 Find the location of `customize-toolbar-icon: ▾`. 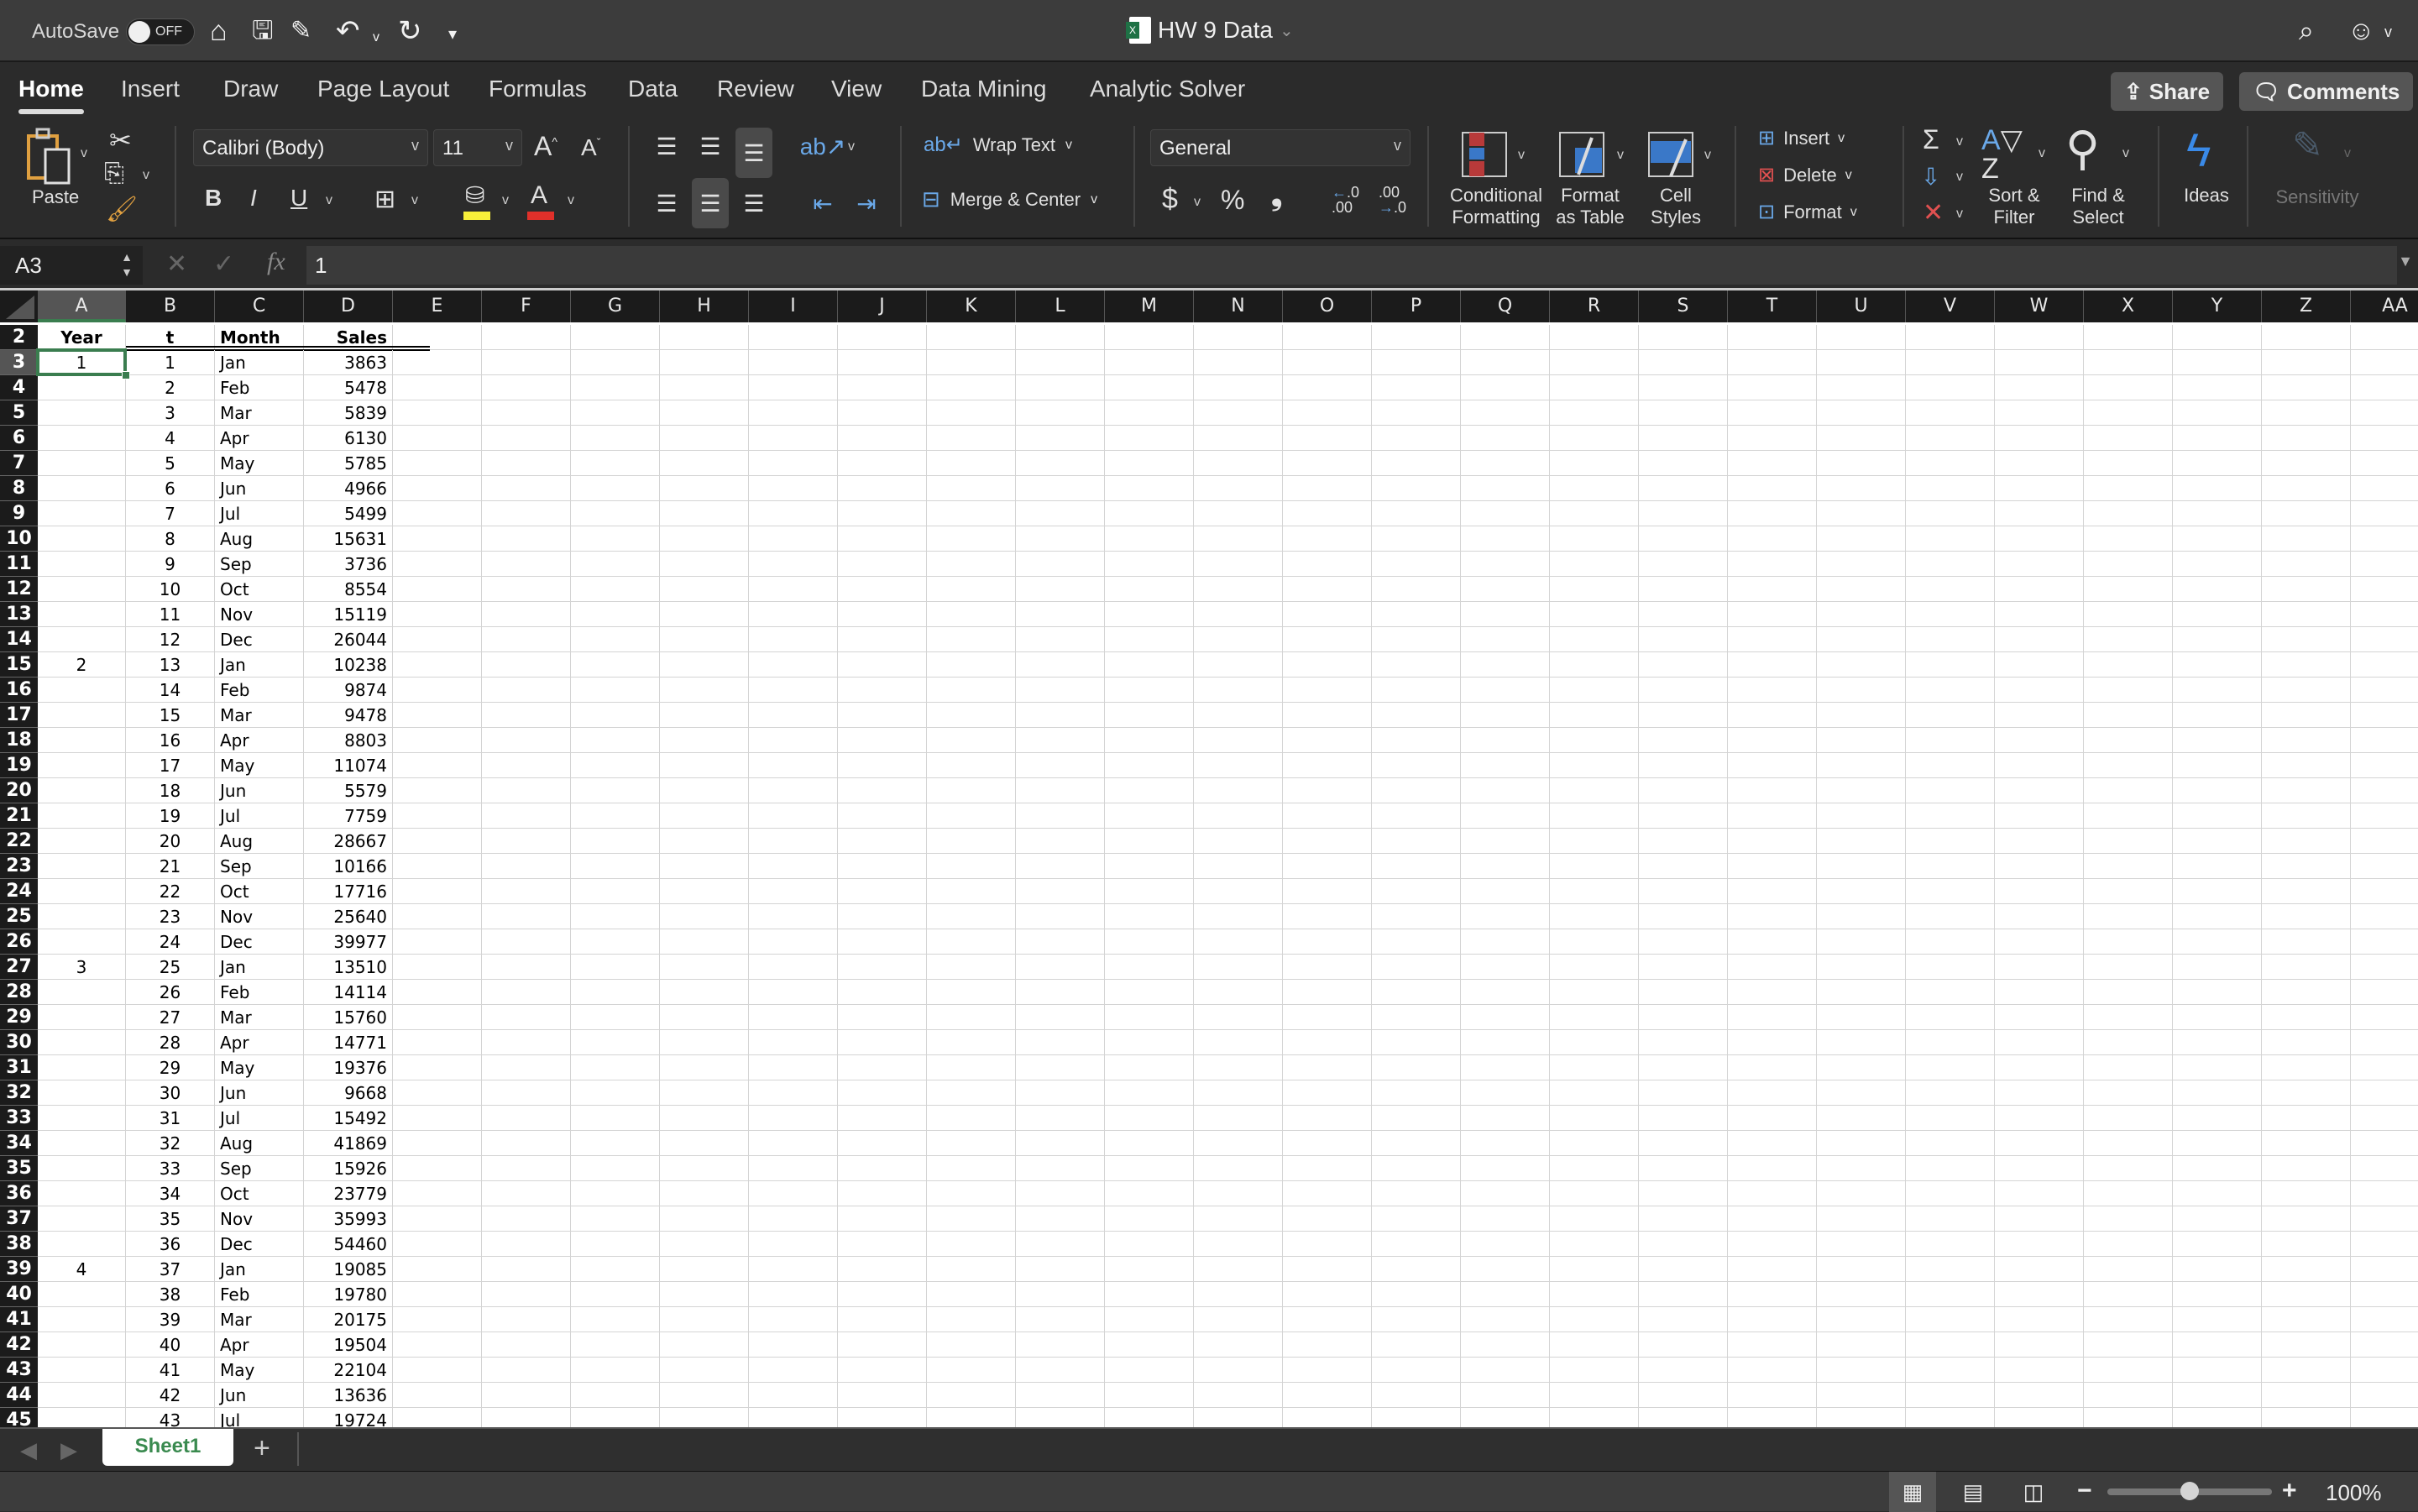

customize-toolbar-icon: ▾ is located at coordinates (452, 34).